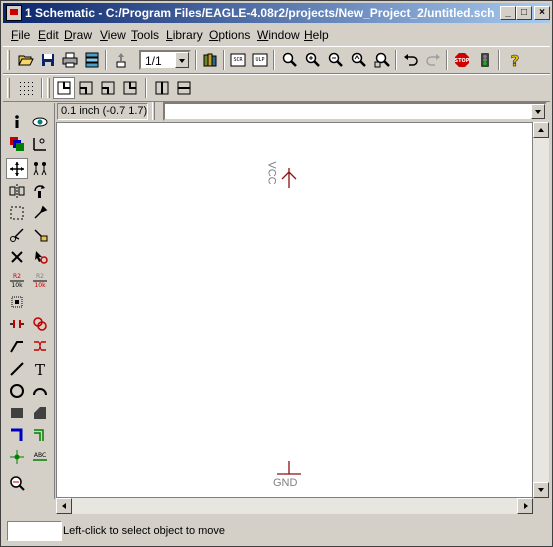 The image size is (553, 547). What do you see at coordinates (411, 60) in the screenshot?
I see `undo-icon` at bounding box center [411, 60].